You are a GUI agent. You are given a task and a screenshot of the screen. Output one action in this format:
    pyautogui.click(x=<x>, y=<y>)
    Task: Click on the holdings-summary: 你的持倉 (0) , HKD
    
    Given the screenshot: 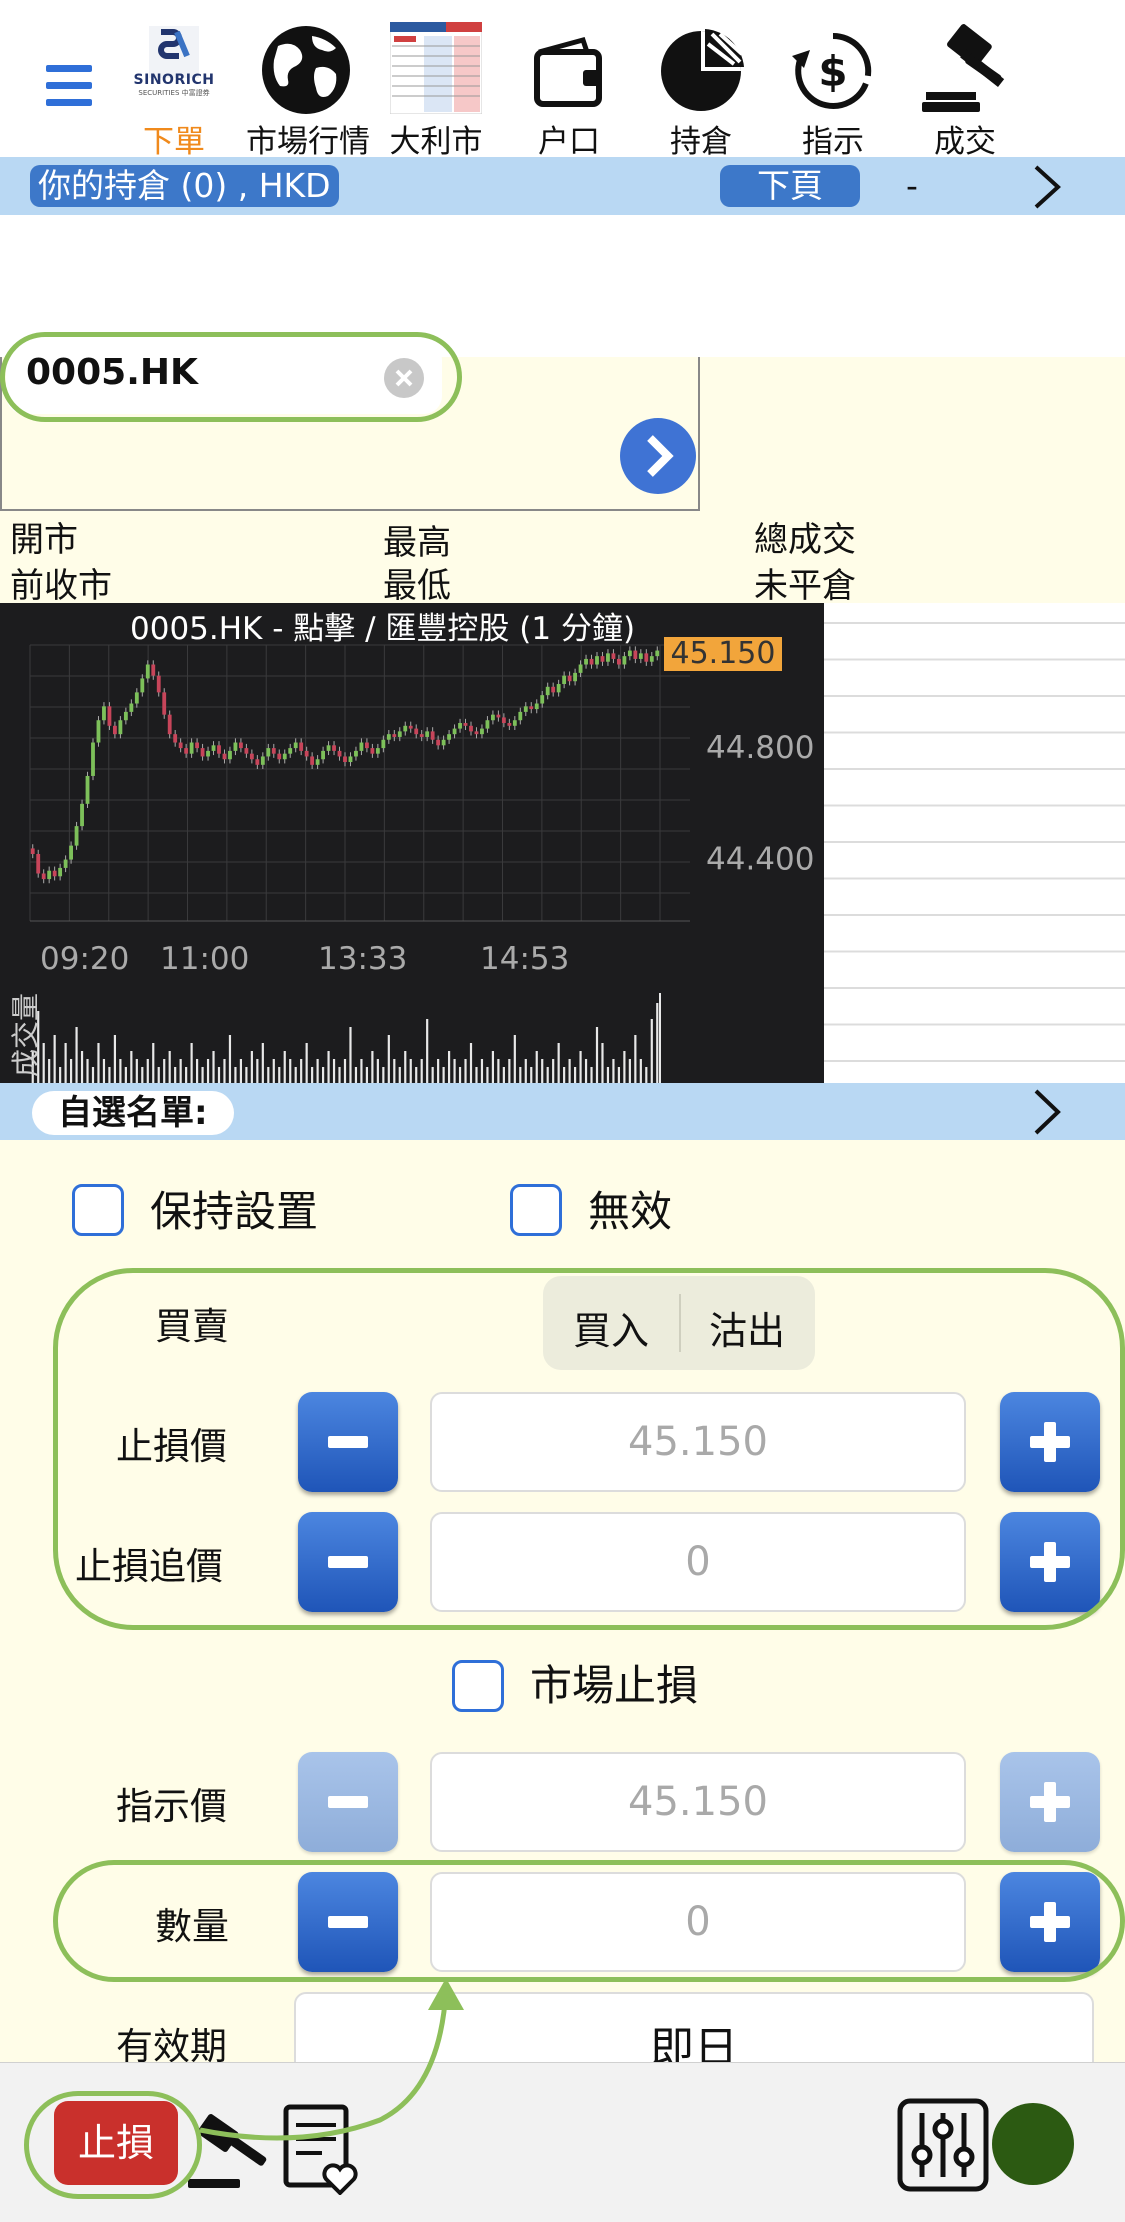 What is the action you would take?
    pyautogui.click(x=184, y=186)
    